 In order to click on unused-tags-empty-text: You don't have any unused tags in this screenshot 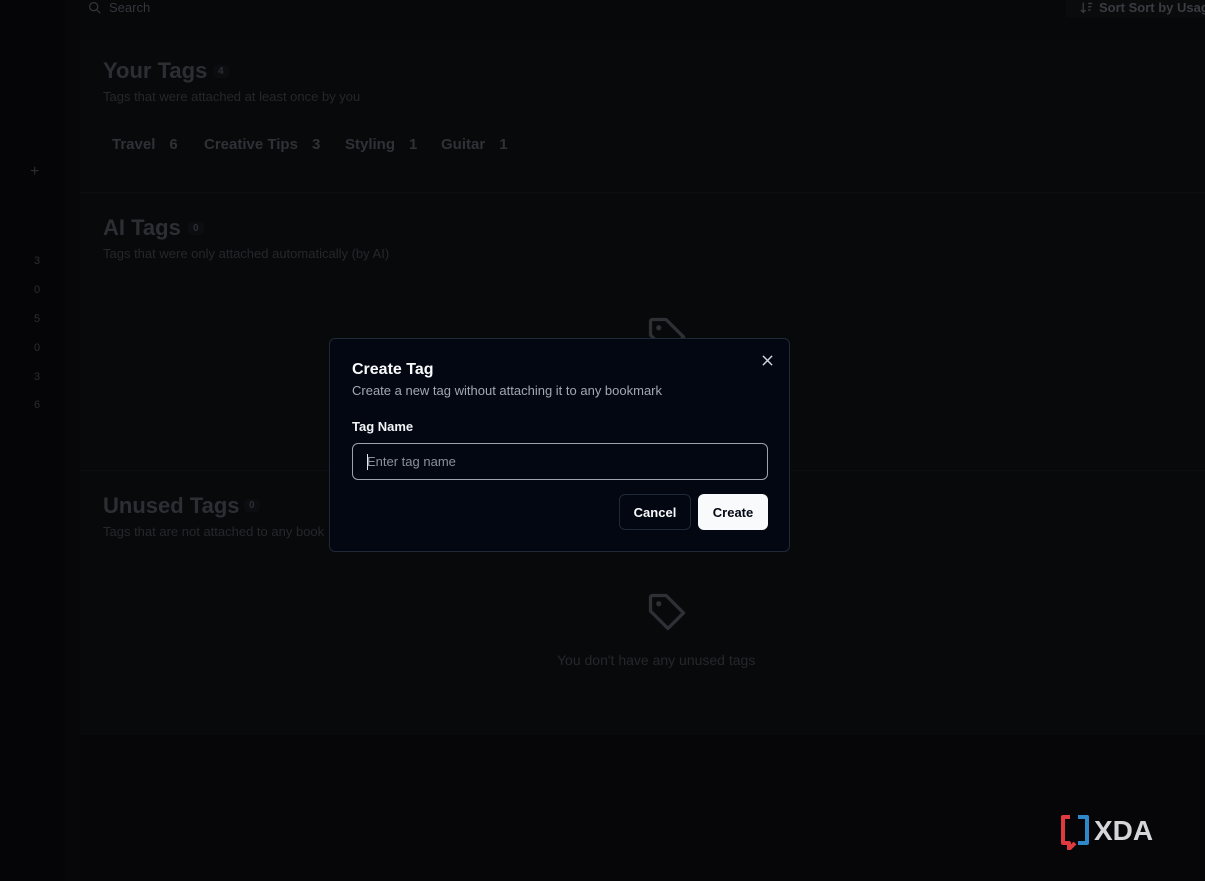, I will do `click(656, 660)`.